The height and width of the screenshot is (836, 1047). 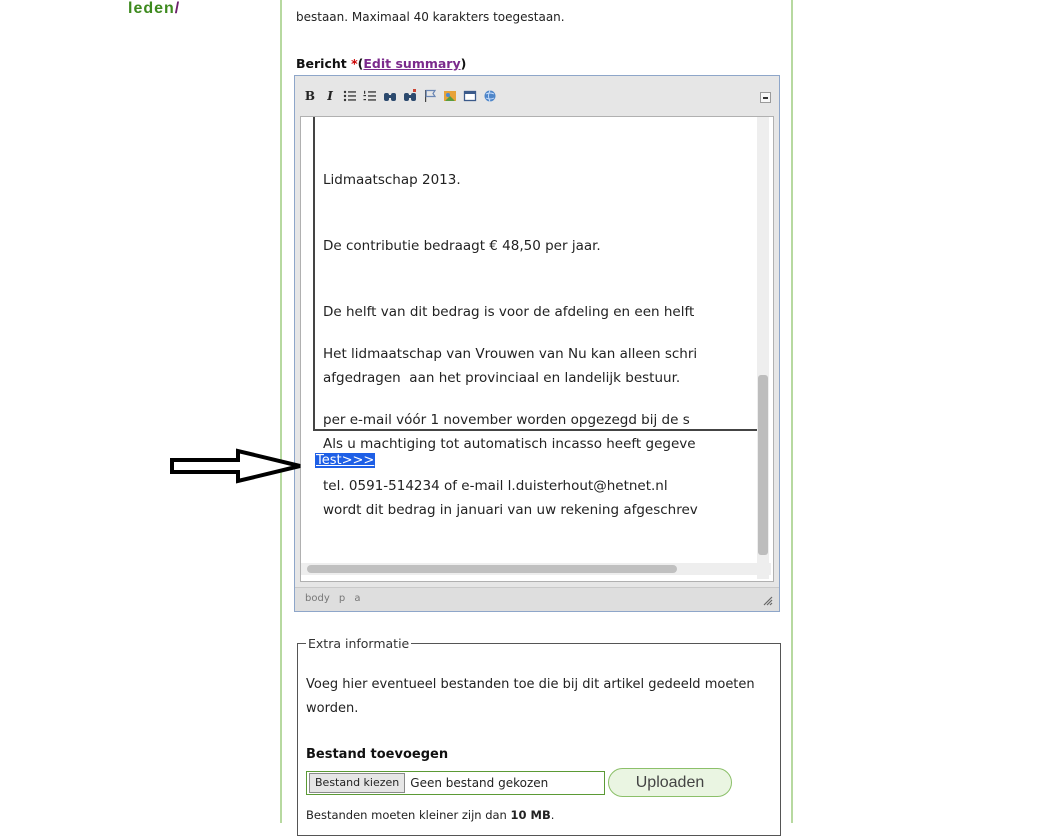 I want to click on numbered-list-icon, so click(x=370, y=96).